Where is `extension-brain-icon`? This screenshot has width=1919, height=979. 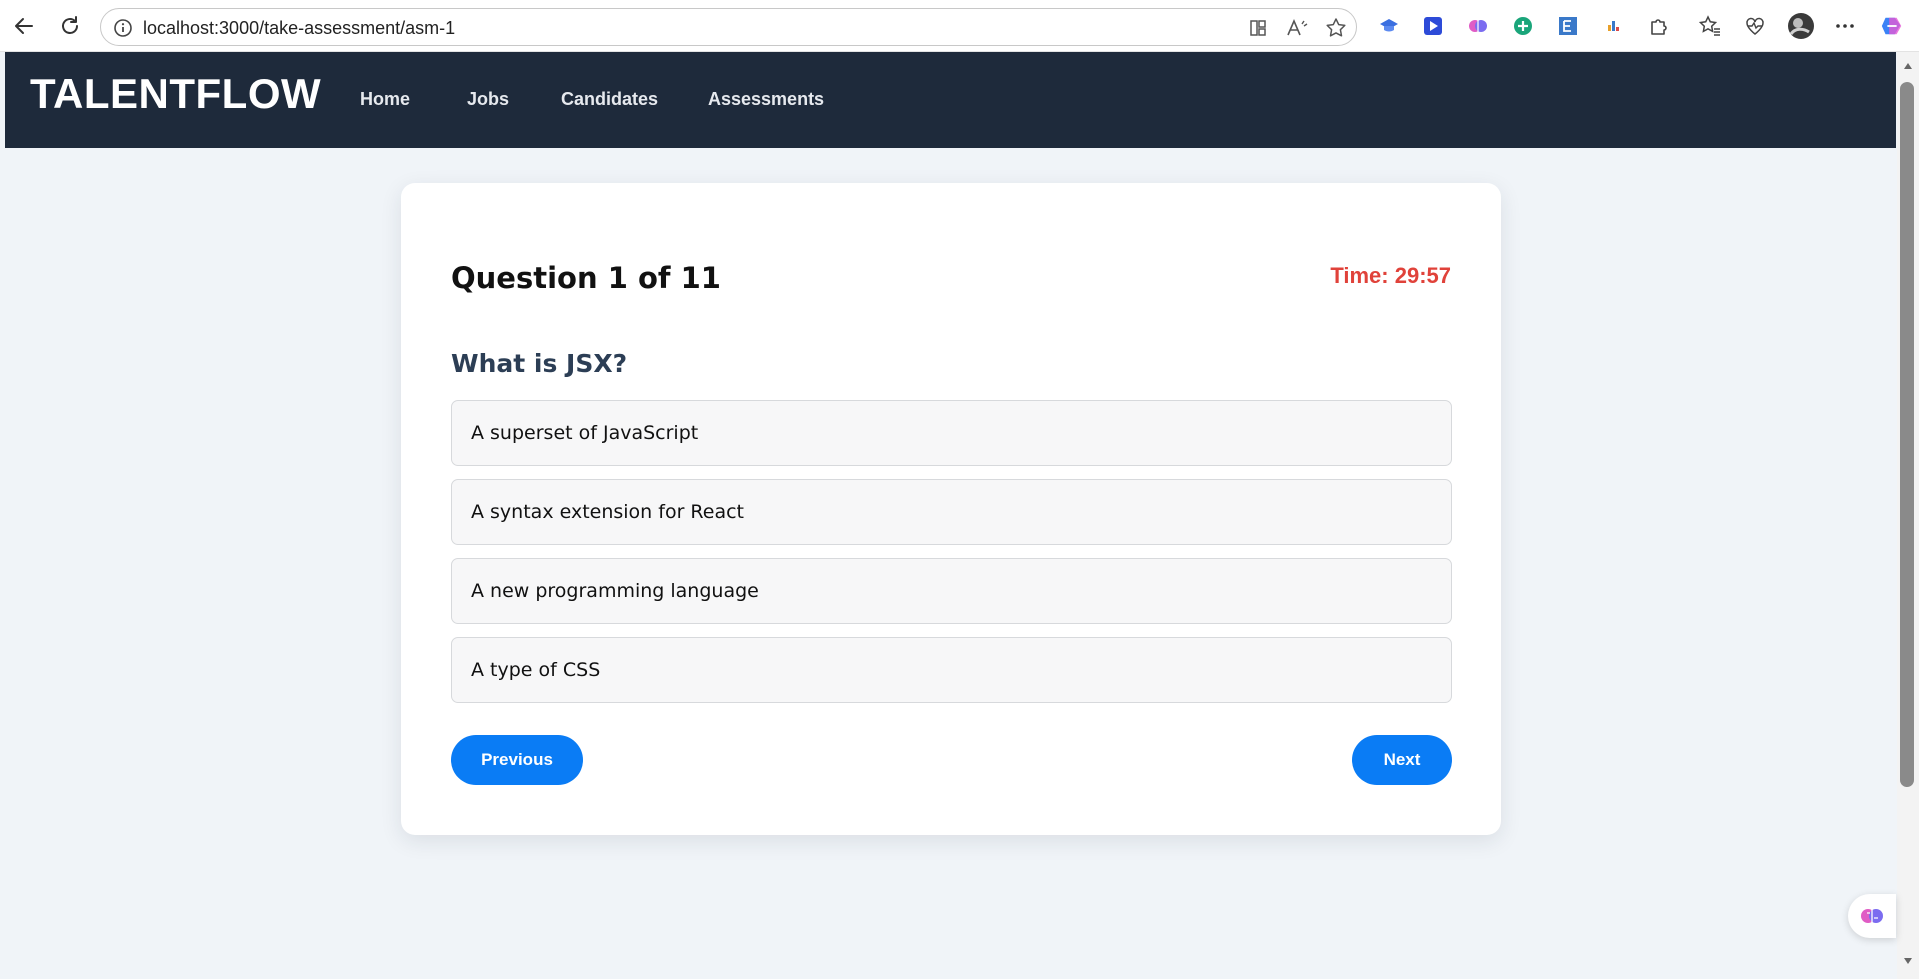
extension-brain-icon is located at coordinates (1478, 26).